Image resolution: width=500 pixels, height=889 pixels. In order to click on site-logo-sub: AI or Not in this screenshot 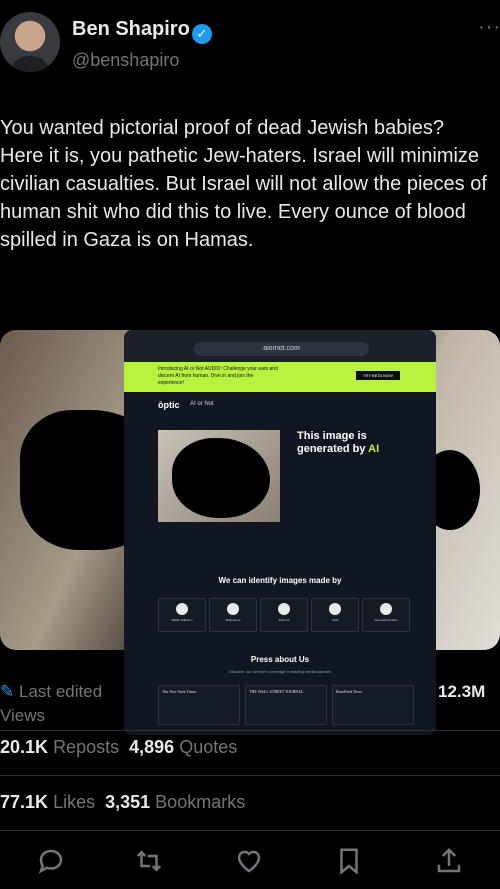, I will do `click(202, 404)`.